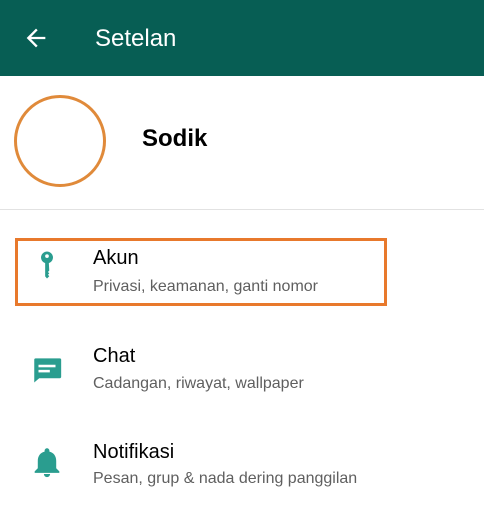 This screenshot has height=512, width=484. I want to click on profile-name: Sodik, so click(175, 138).